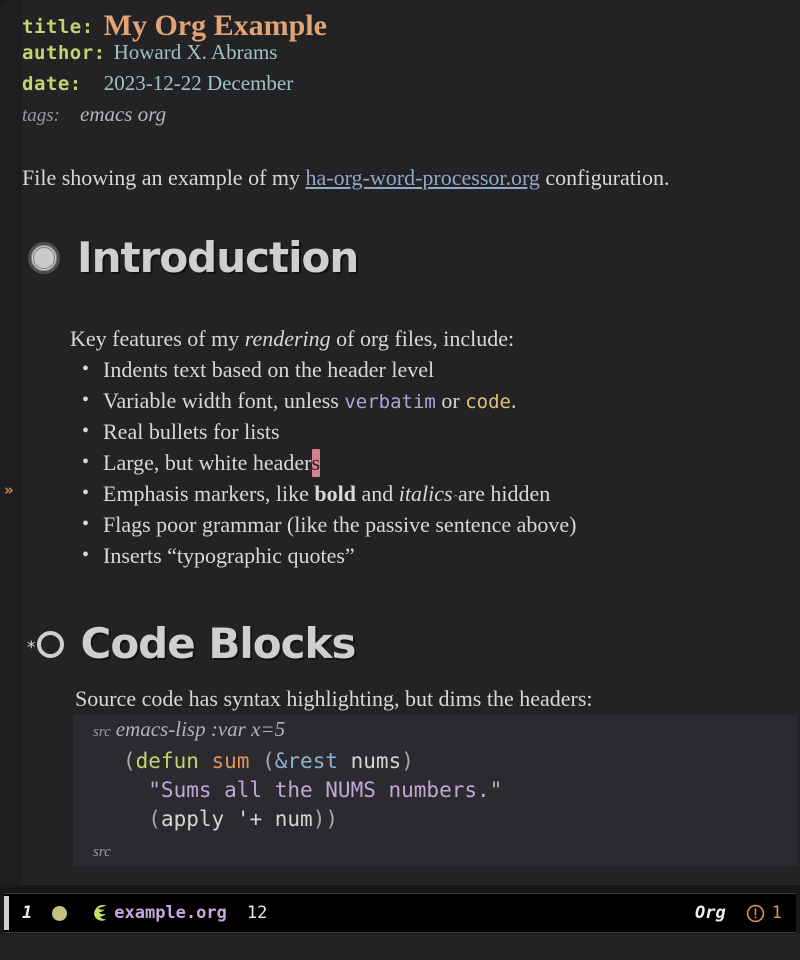  I want to click on verbatim-text: verbatim, so click(390, 402).